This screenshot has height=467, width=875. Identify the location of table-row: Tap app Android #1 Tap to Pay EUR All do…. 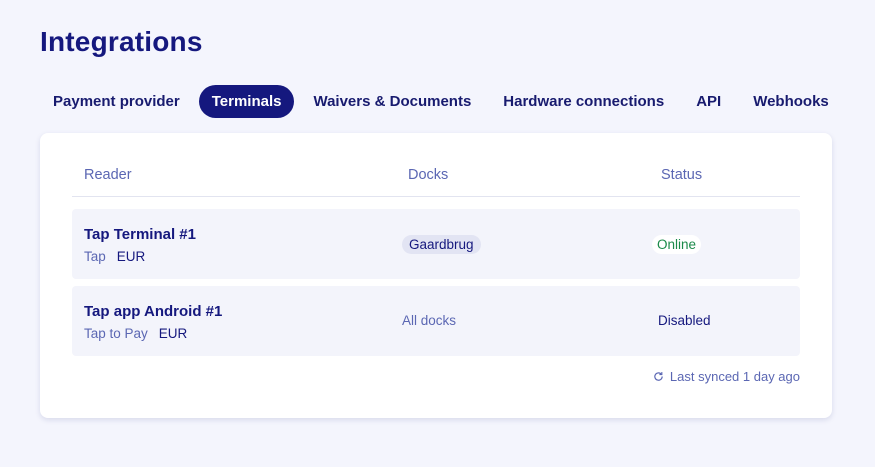
(436, 321).